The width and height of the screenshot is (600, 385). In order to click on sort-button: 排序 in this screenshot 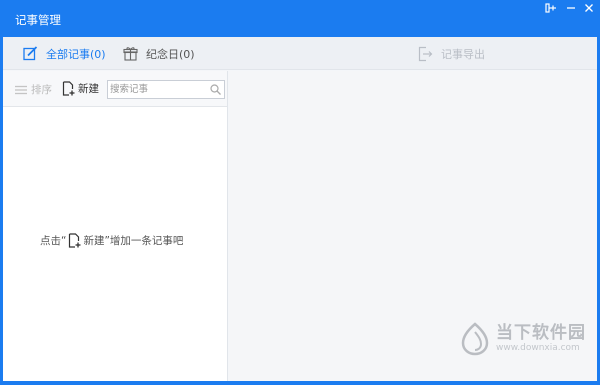, I will do `click(33, 89)`.